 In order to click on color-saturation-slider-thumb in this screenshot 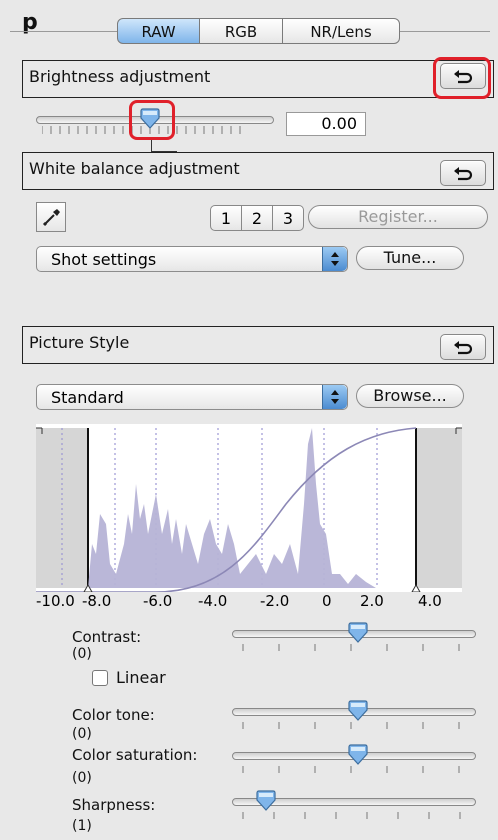, I will do `click(358, 755)`.